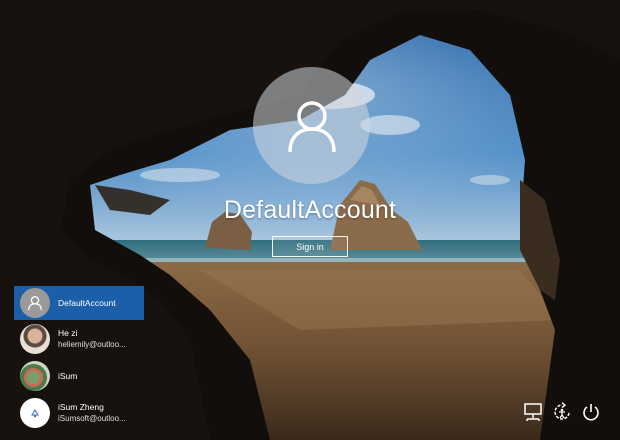 The image size is (620, 440). I want to click on user-item-defaultaccount: DefaultAccount, so click(79, 303).